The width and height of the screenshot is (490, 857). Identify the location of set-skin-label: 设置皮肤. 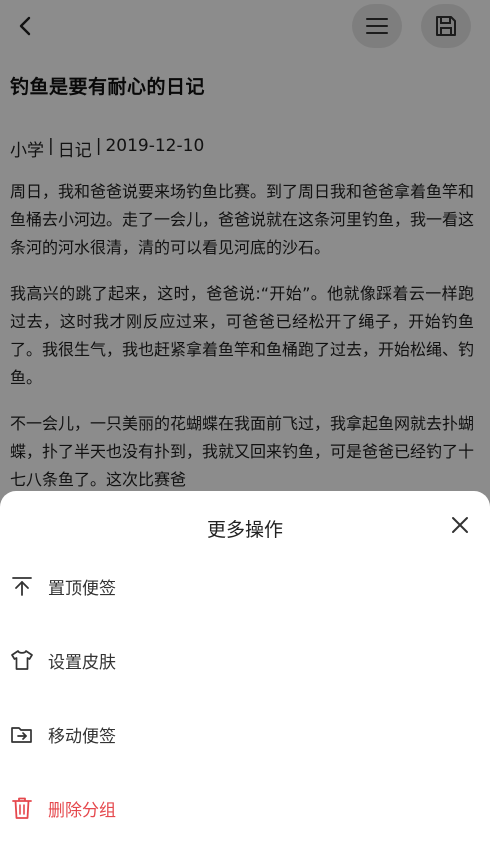
(82, 662).